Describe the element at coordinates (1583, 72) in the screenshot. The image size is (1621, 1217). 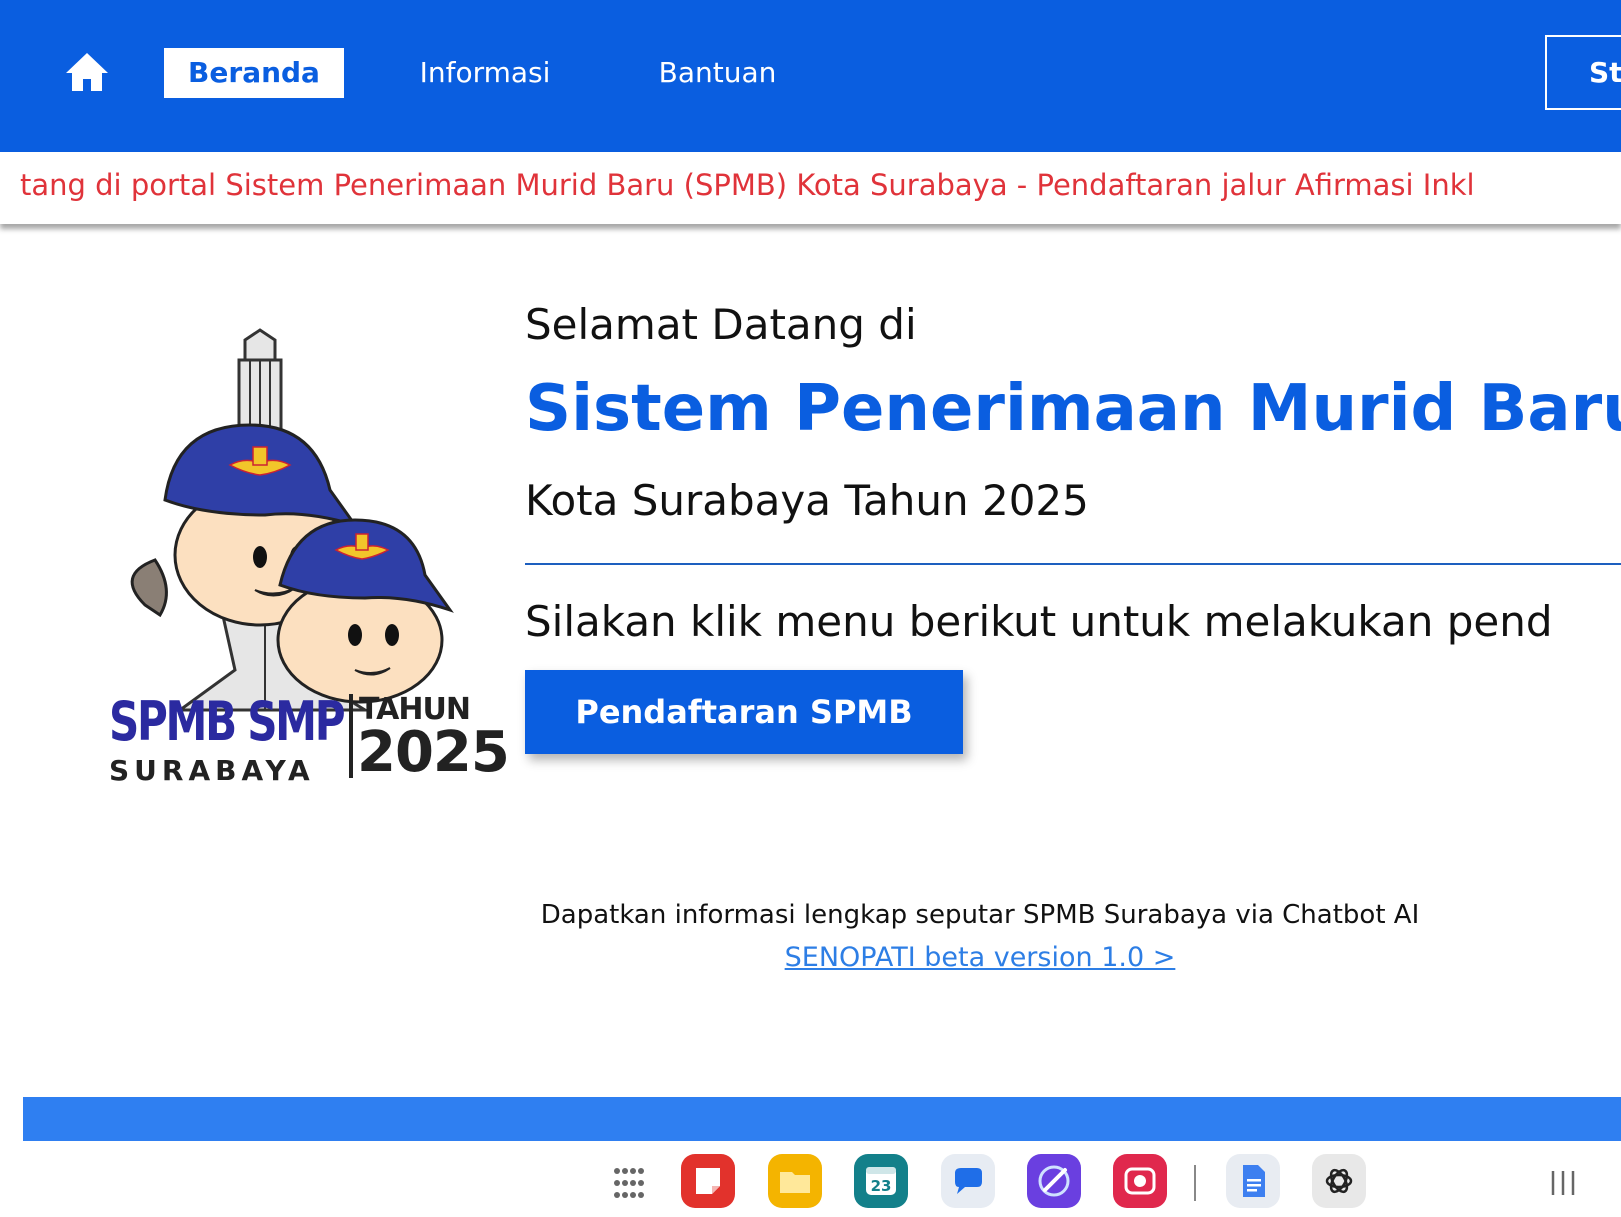
I see `nav-right-button: St` at that location.